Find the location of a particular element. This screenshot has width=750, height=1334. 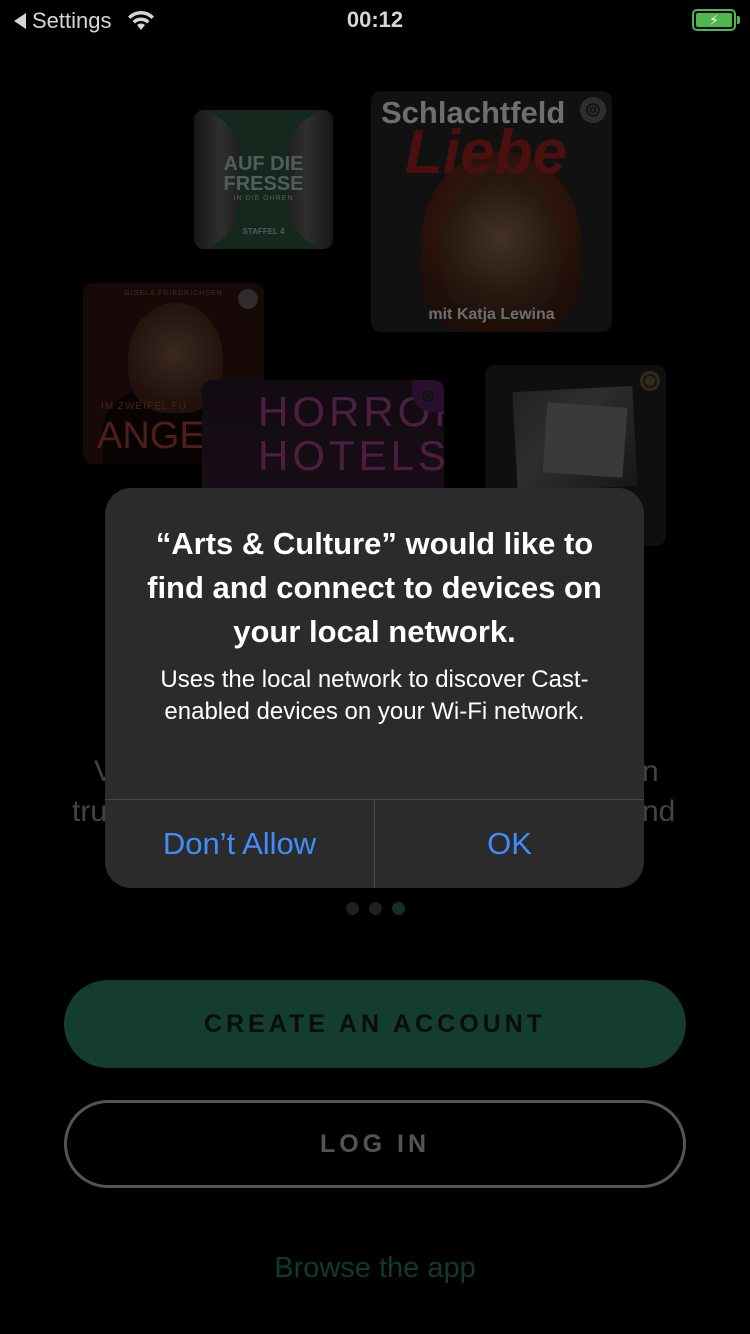

battery-icon: ⚡ is located at coordinates (716, 20).